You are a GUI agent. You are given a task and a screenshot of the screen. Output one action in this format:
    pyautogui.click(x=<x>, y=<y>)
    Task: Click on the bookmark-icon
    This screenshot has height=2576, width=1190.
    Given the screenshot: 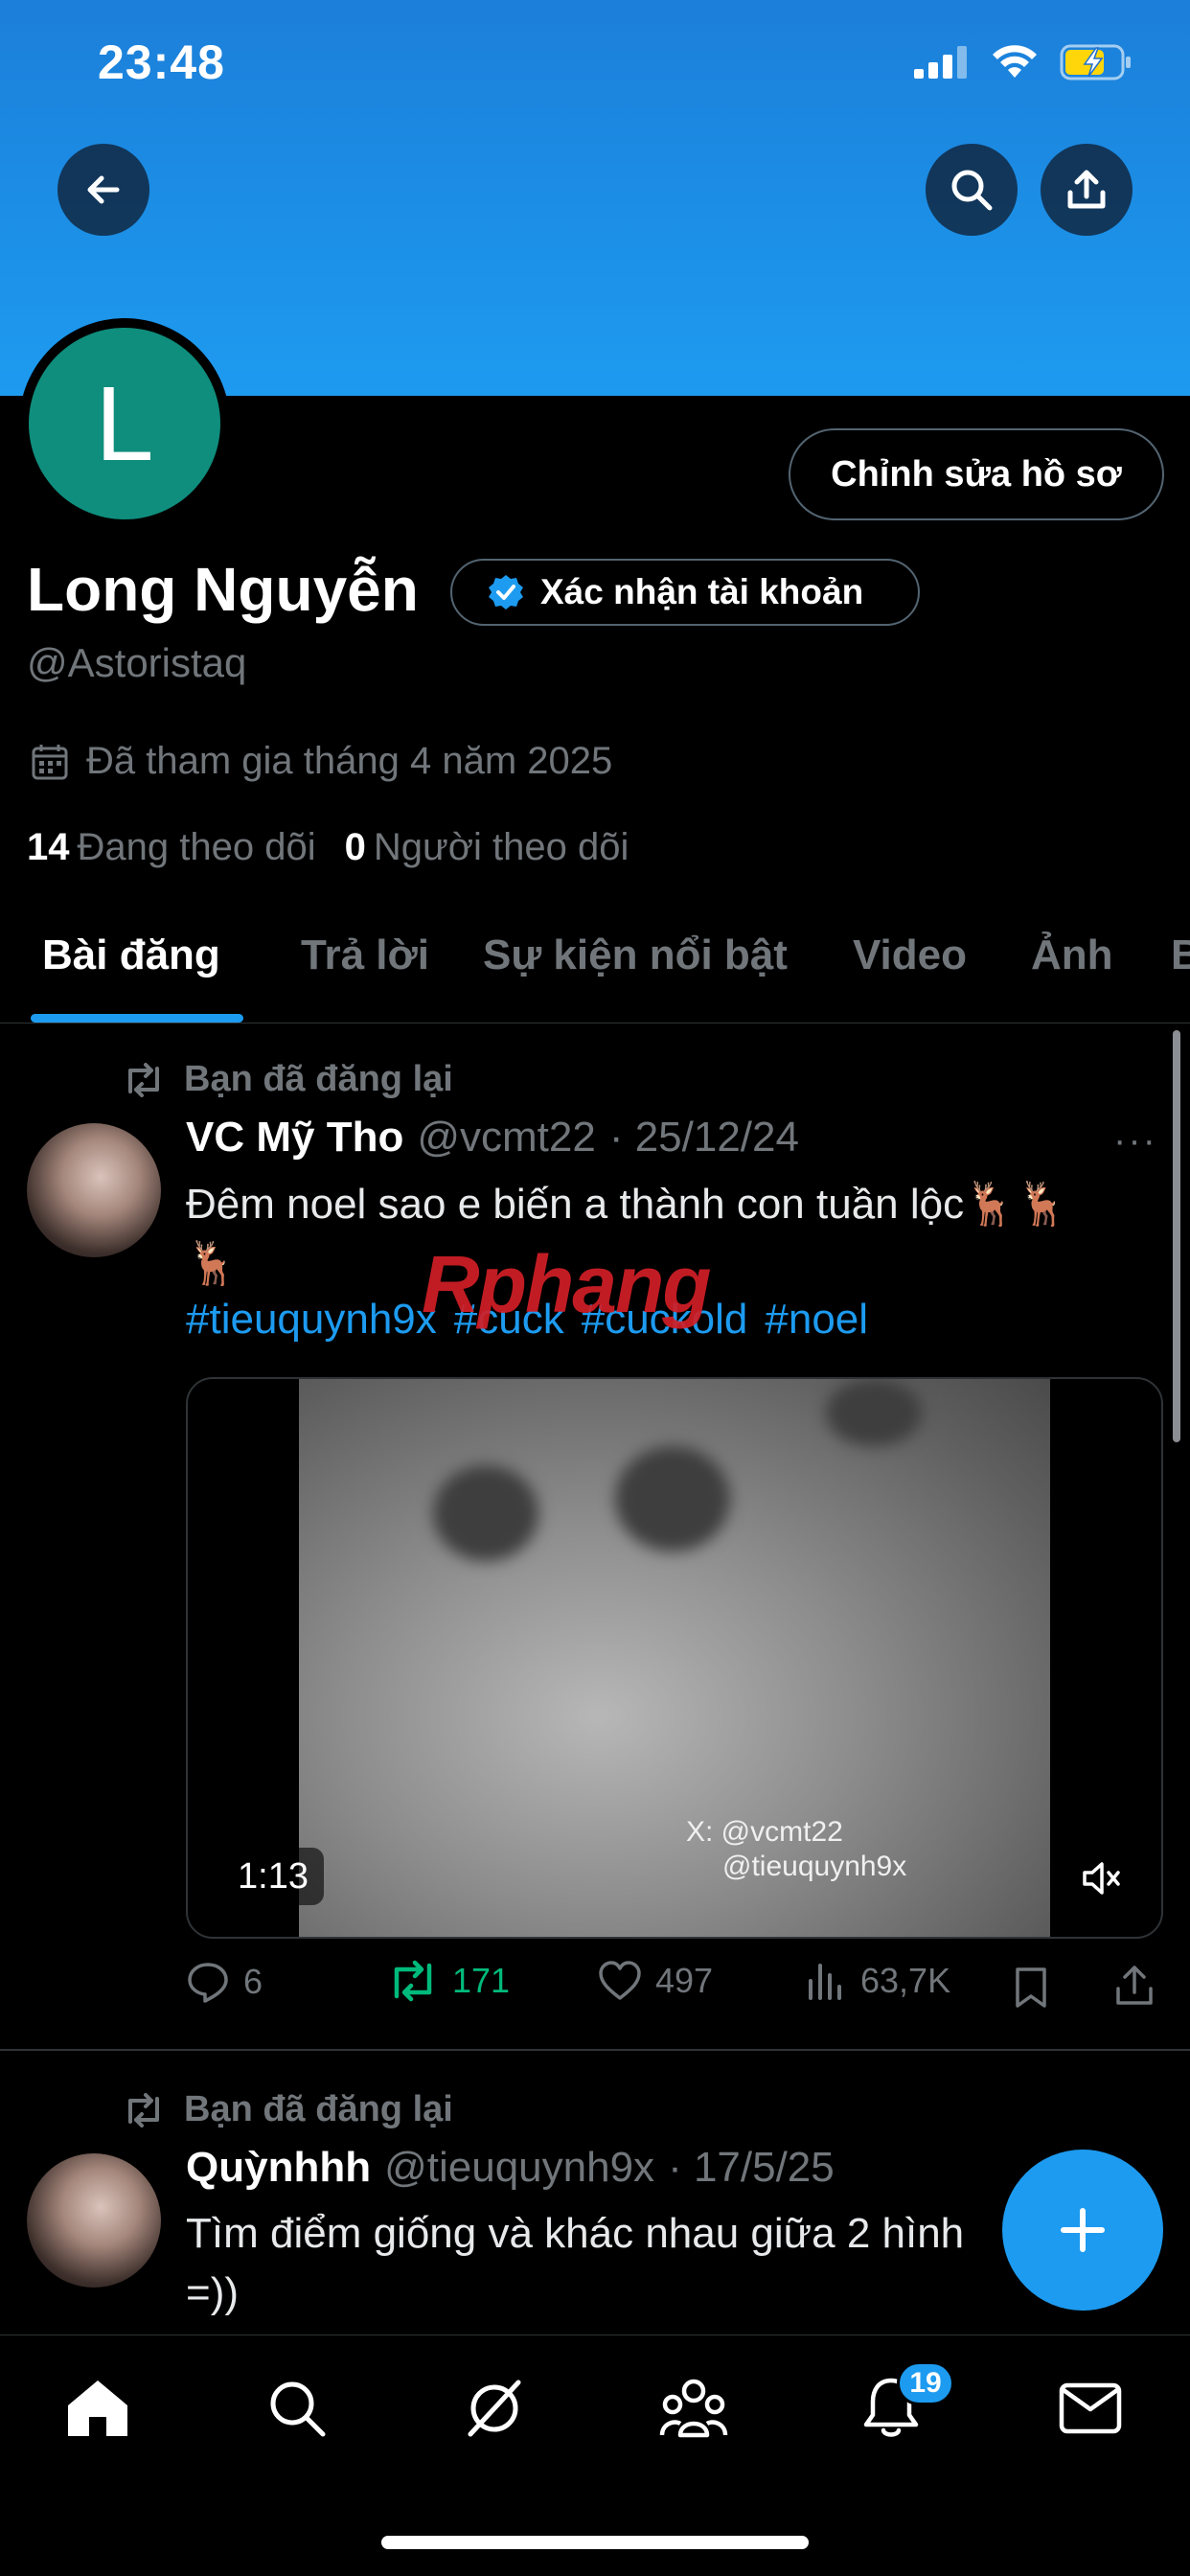 What is the action you would take?
    pyautogui.click(x=1031, y=1988)
    